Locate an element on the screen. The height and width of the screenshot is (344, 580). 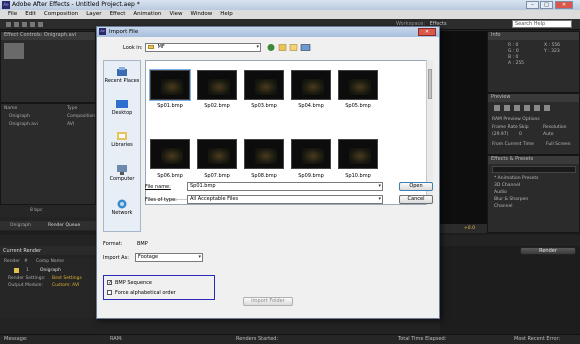
project-item: Onigraph.avi is located at coordinates (23, 124).